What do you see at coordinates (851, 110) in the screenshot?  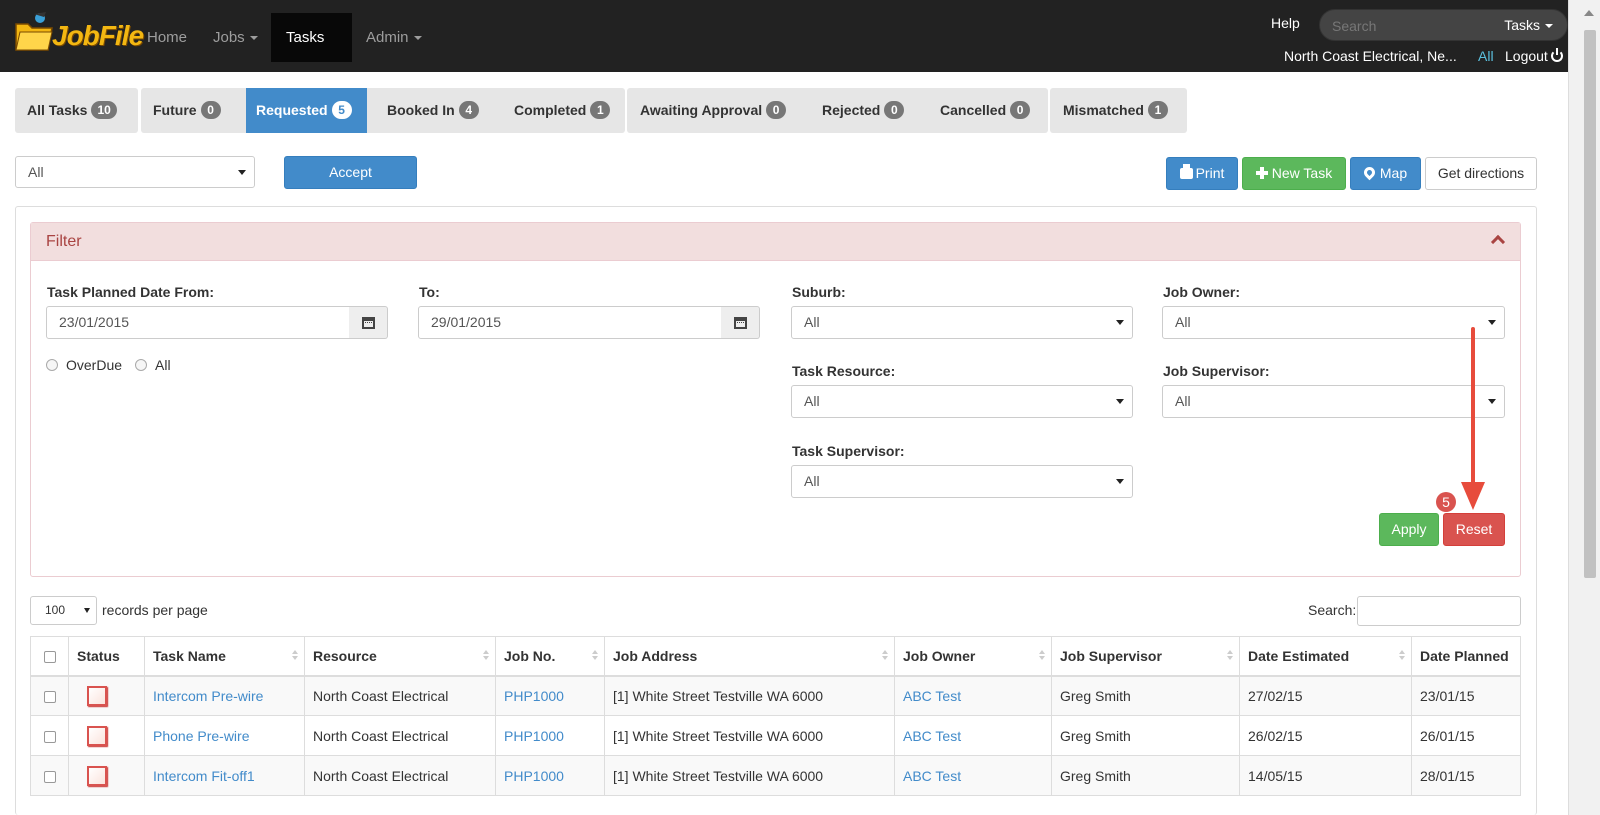 I see `tab-label: Rejected` at bounding box center [851, 110].